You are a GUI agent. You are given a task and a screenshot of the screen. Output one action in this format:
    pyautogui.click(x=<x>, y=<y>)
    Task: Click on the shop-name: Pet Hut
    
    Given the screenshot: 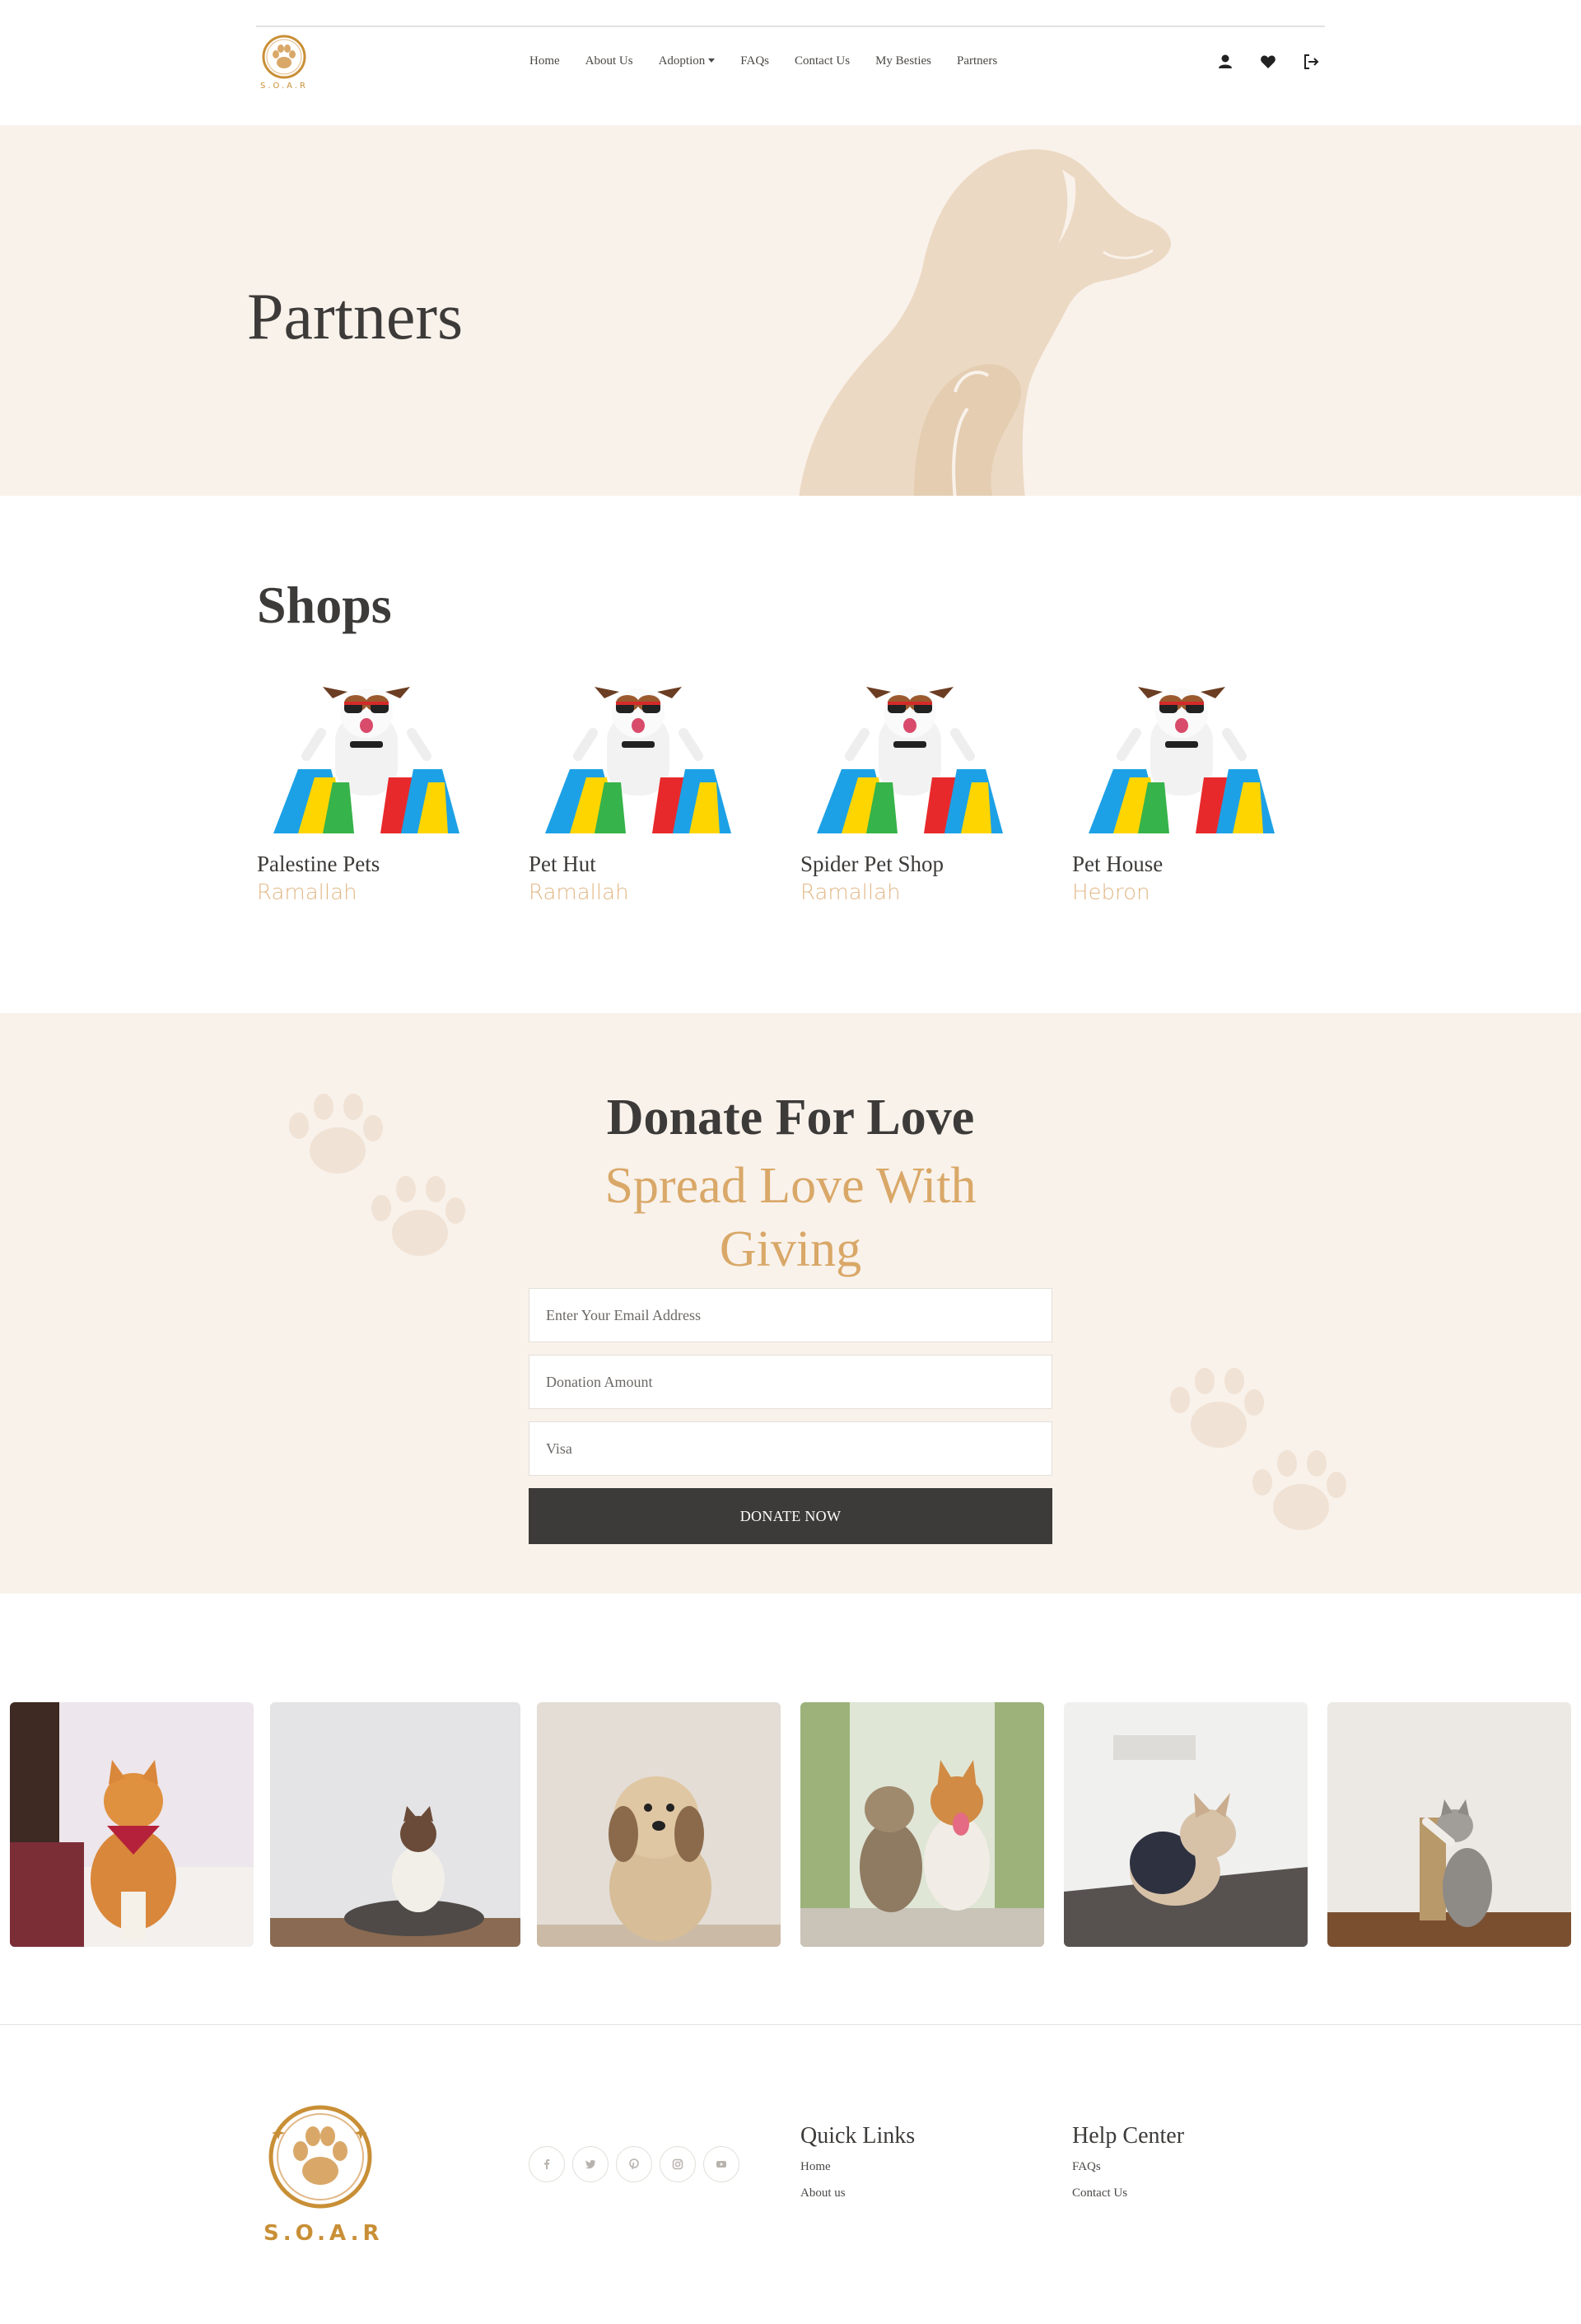 What is the action you would take?
    pyautogui.click(x=562, y=864)
    